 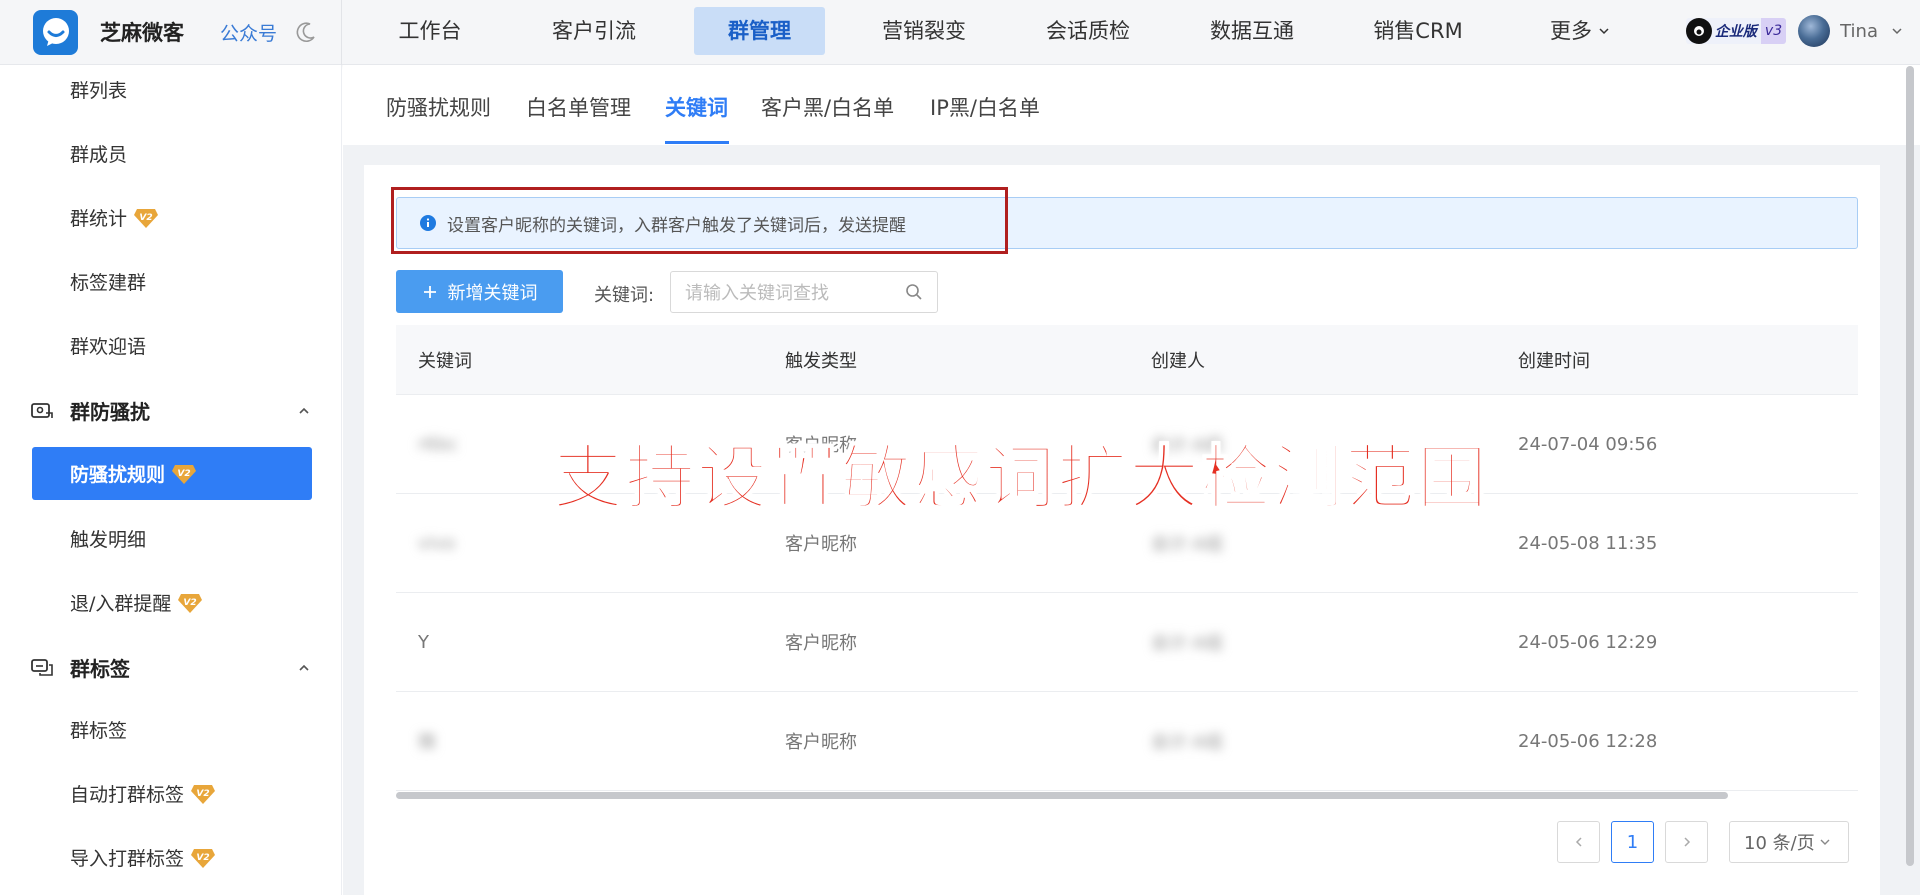 I want to click on edition-label: 企业版, so click(x=1735, y=32).